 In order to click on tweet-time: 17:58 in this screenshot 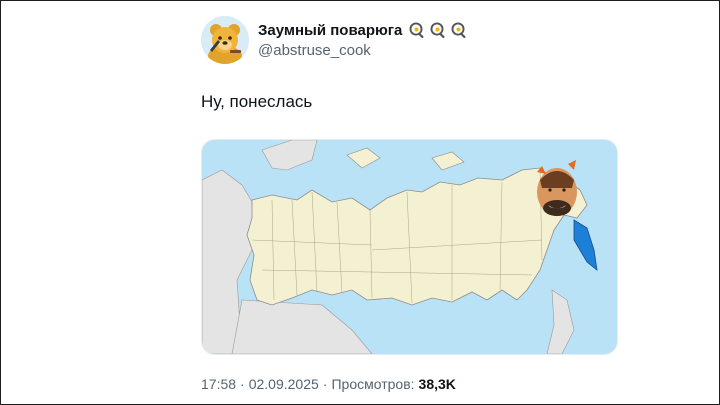, I will do `click(218, 384)`.